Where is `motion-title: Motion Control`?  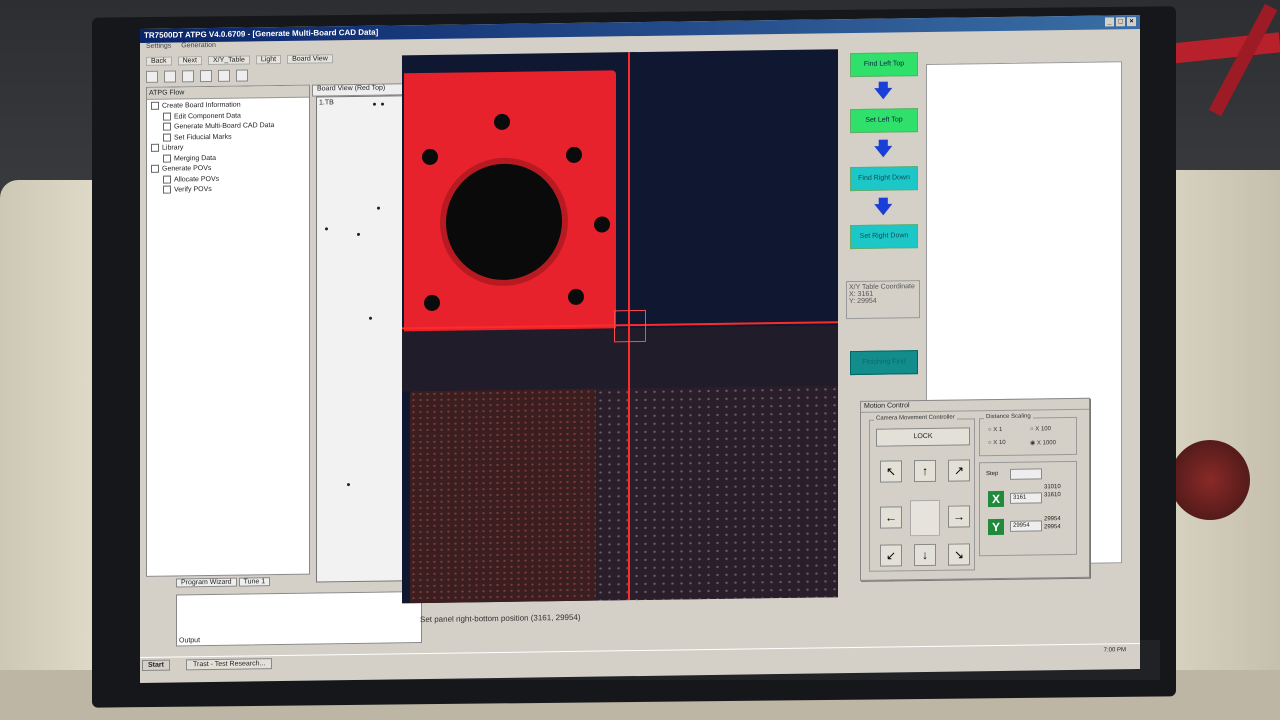
motion-title: Motion Control is located at coordinates (975, 405).